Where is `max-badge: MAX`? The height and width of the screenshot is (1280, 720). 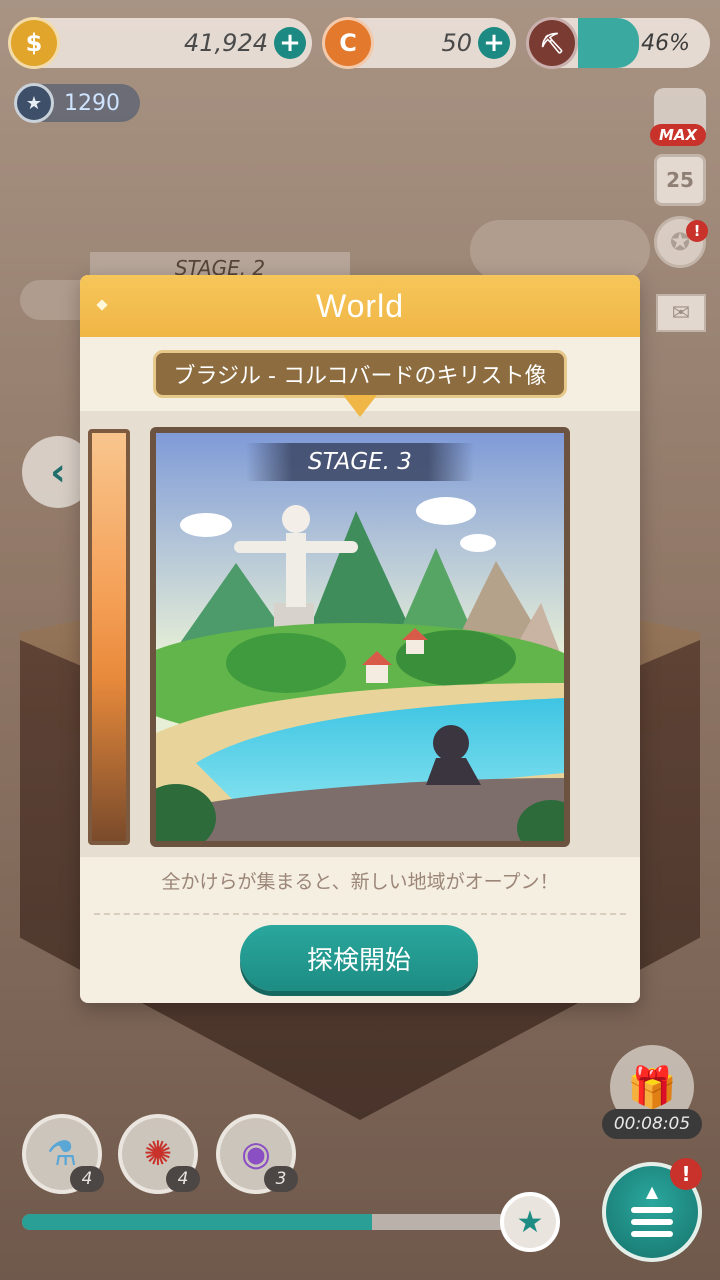 max-badge: MAX is located at coordinates (678, 135).